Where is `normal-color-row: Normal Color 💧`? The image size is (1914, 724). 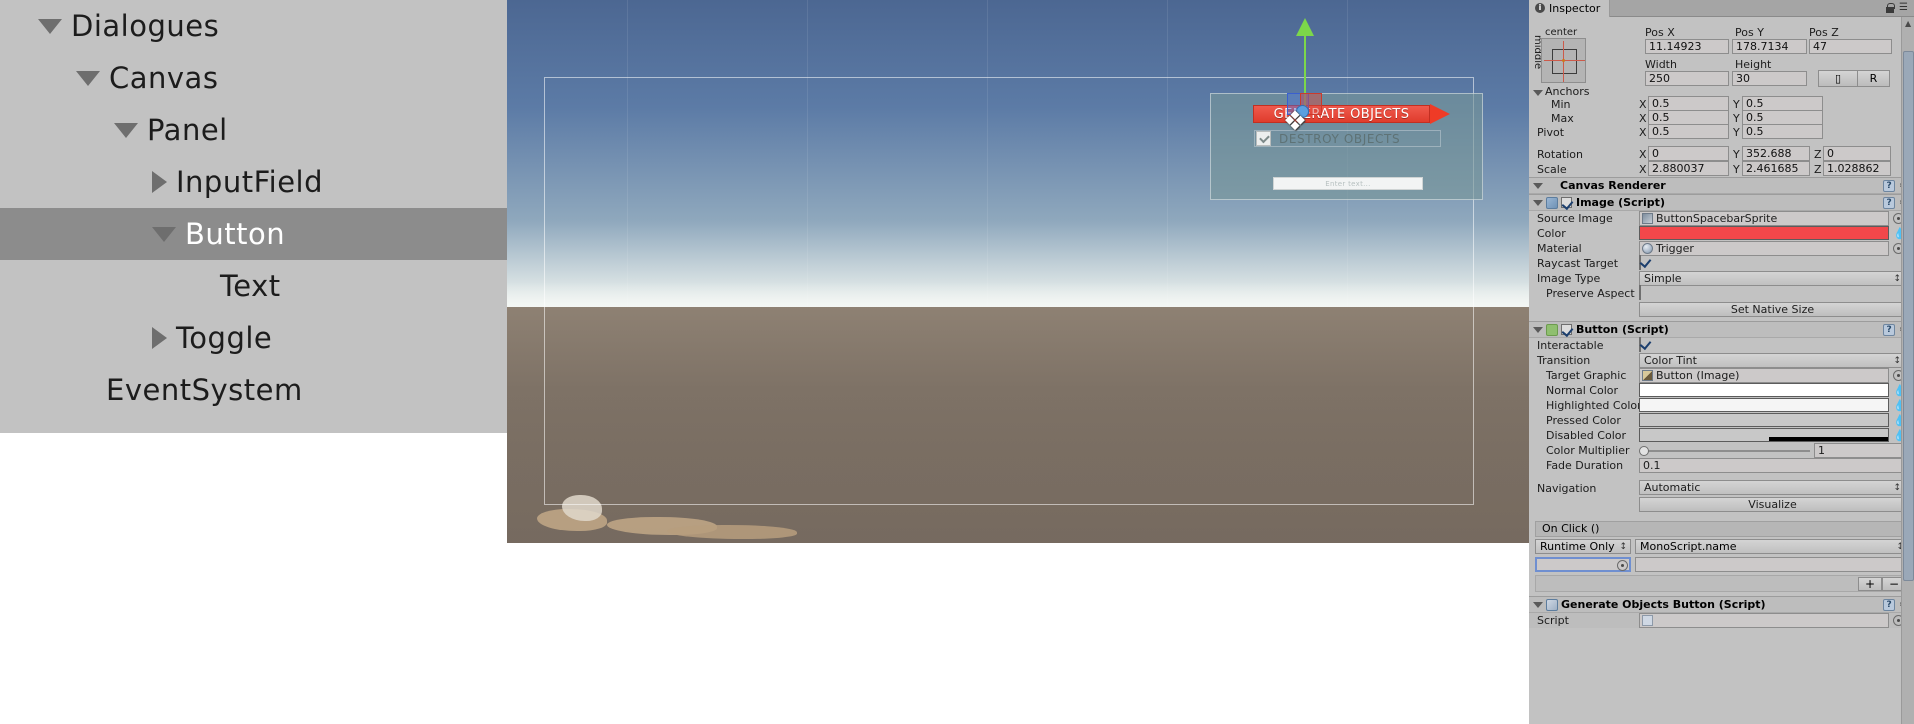 normal-color-row: Normal Color 💧 is located at coordinates (1721, 390).